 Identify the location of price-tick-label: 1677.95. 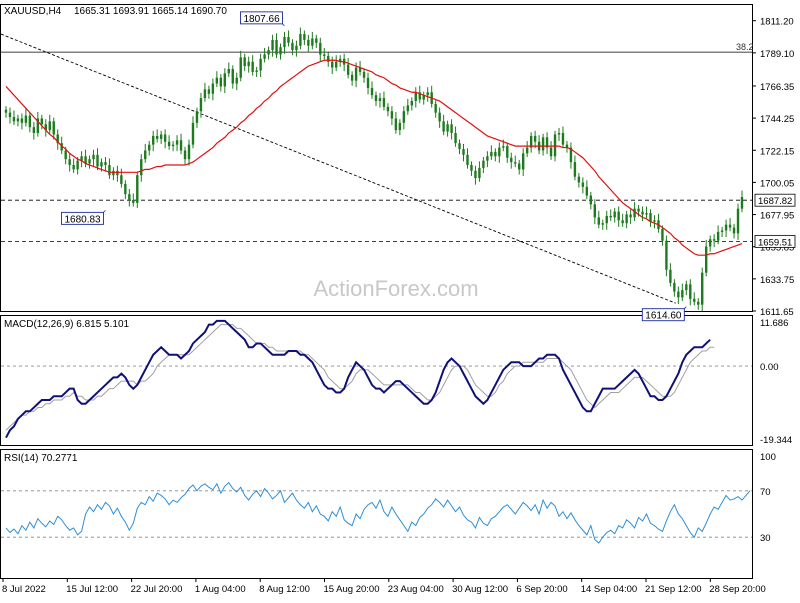
(777, 216).